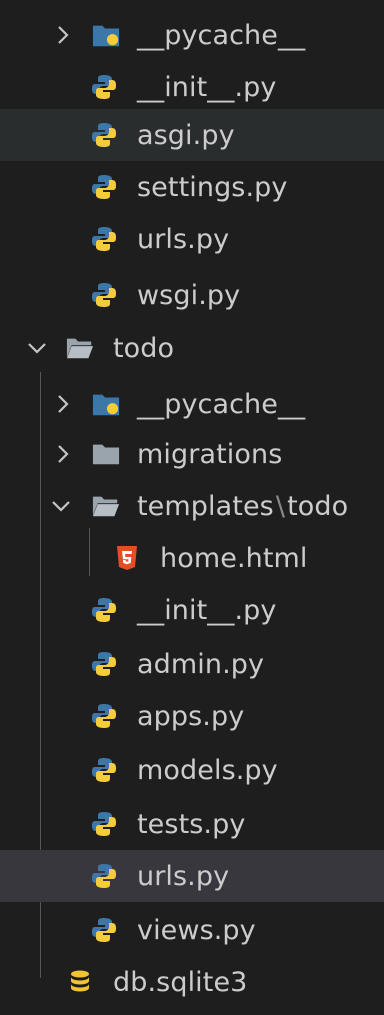  What do you see at coordinates (212, 187) in the screenshot?
I see `tree-item-label: settings.py` at bounding box center [212, 187].